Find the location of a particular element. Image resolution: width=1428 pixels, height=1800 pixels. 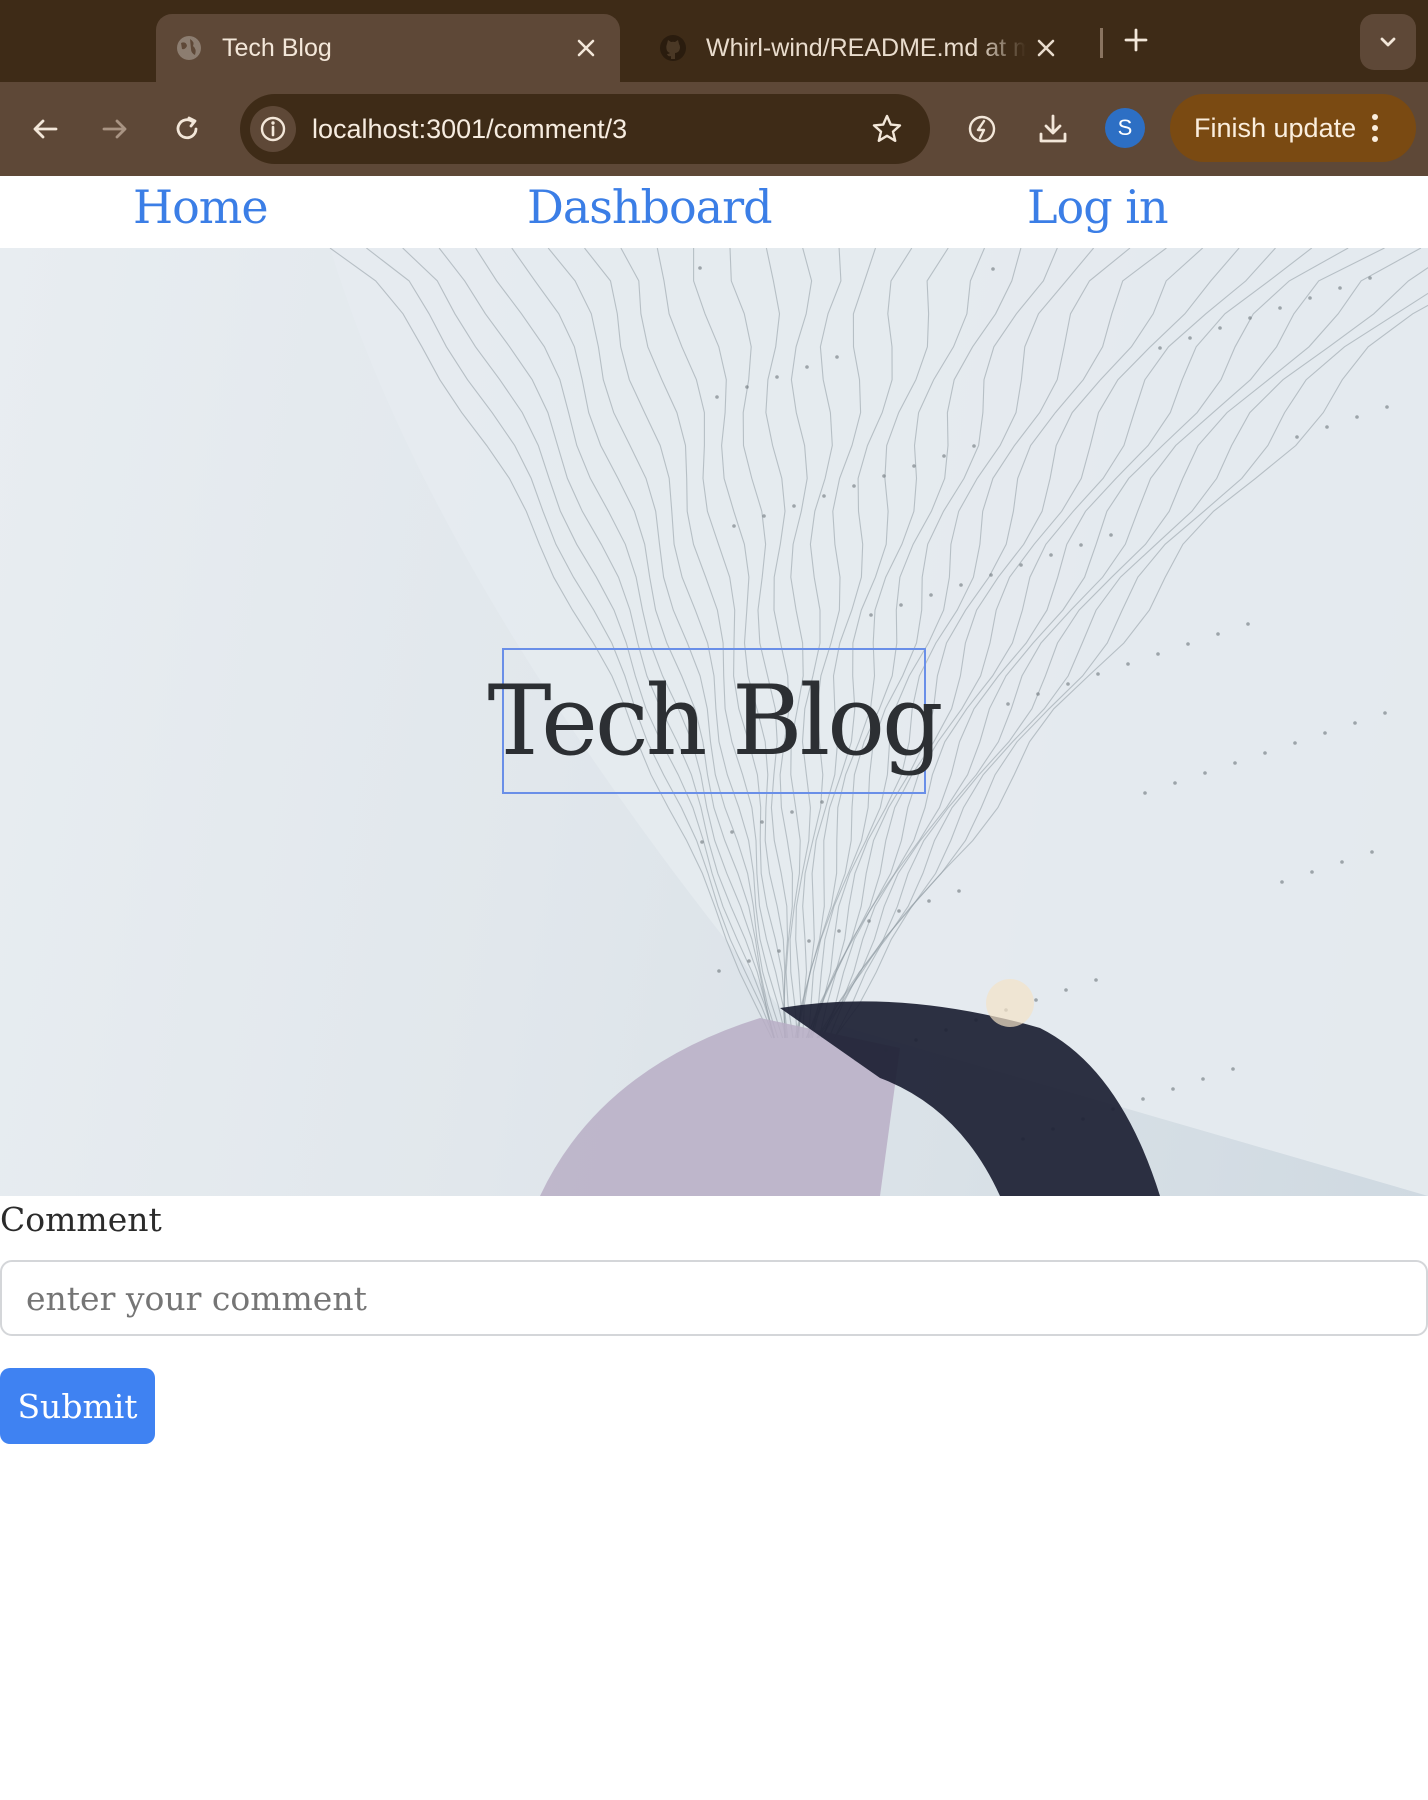

tab-divider is located at coordinates (1101, 43).